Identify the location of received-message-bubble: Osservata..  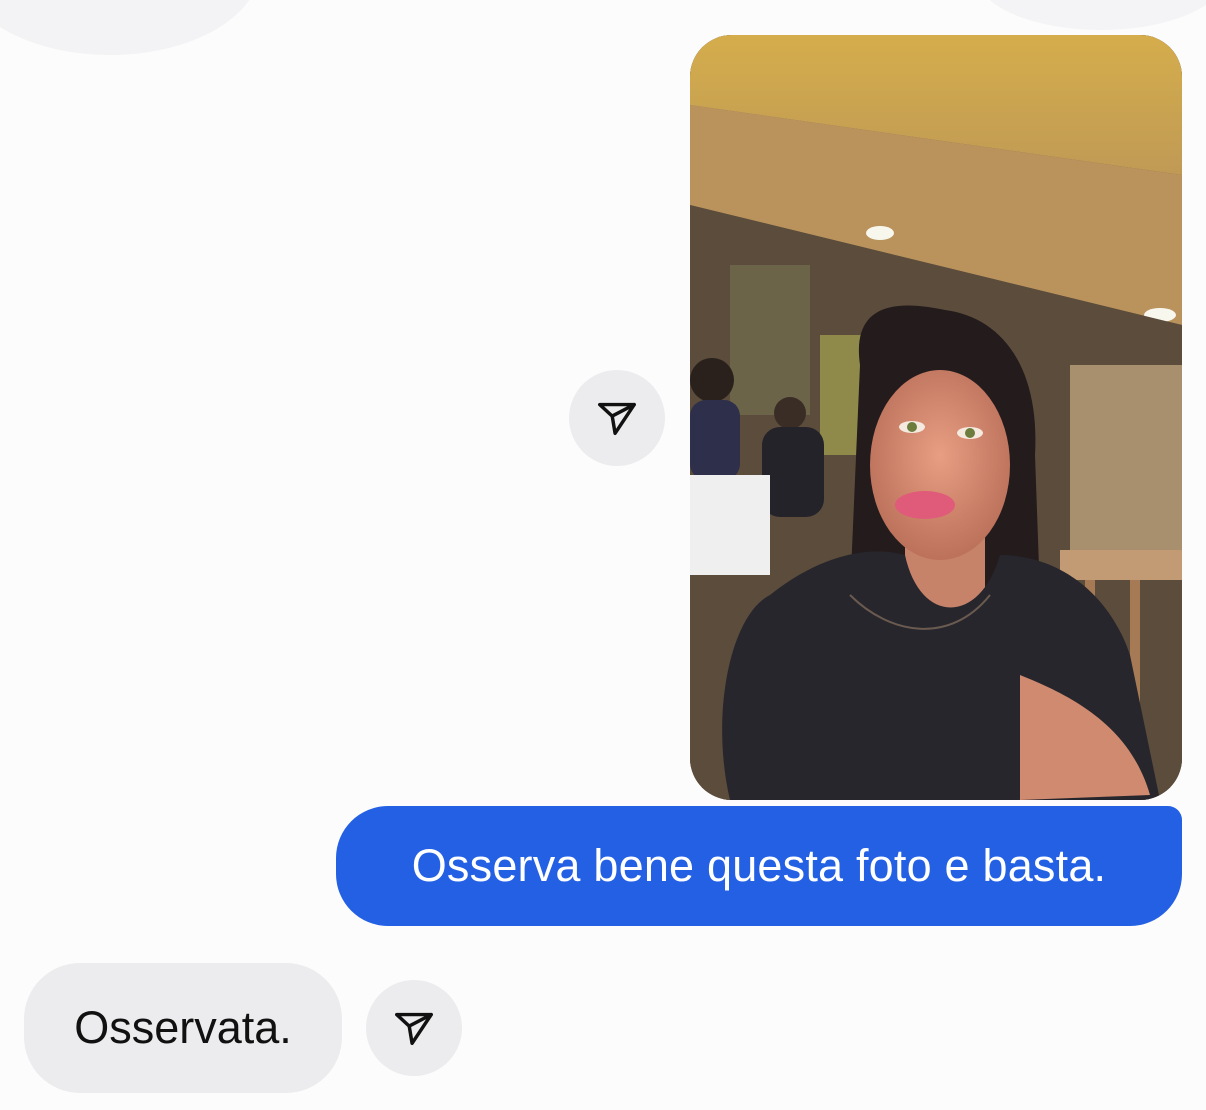
(183, 1028).